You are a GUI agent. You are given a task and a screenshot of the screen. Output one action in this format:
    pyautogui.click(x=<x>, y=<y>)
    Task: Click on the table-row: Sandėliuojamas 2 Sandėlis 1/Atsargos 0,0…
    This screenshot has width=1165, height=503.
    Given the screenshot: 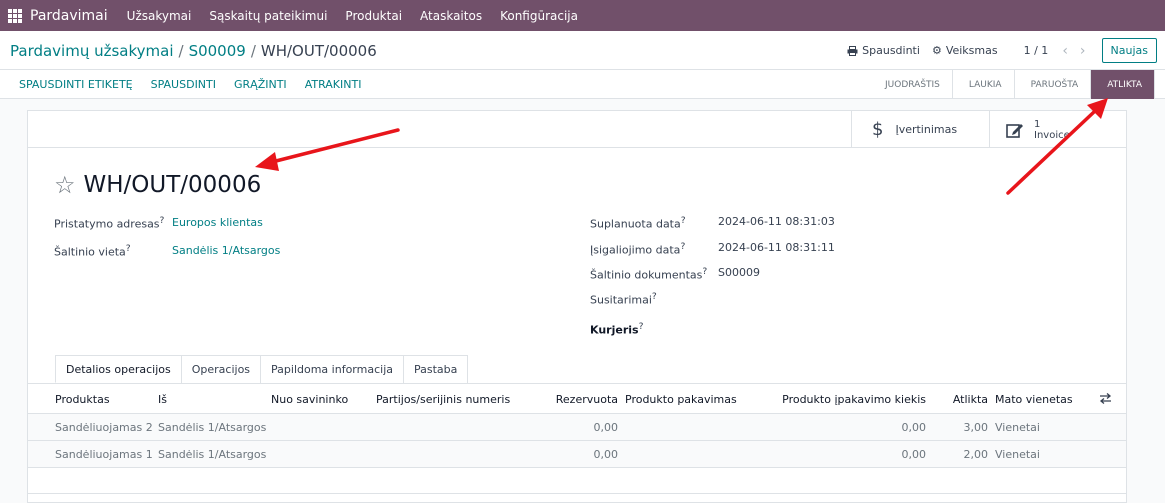 What is the action you would take?
    pyautogui.click(x=577, y=427)
    